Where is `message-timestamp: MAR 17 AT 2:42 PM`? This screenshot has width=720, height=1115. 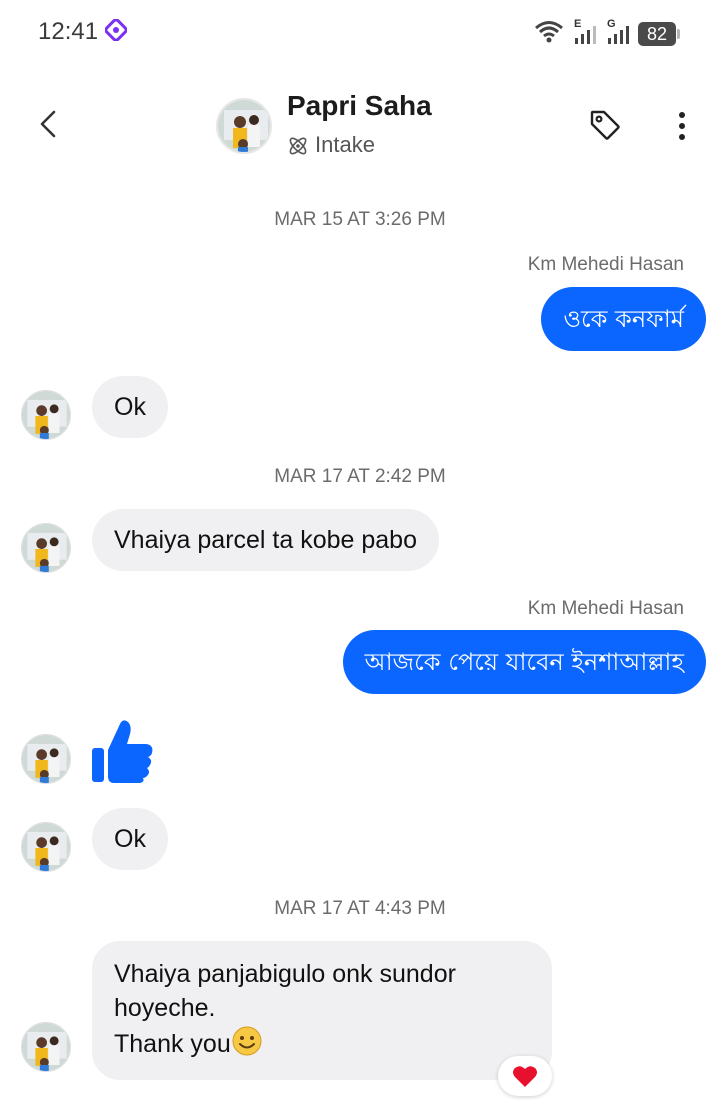 message-timestamp: MAR 17 AT 2:42 PM is located at coordinates (360, 476).